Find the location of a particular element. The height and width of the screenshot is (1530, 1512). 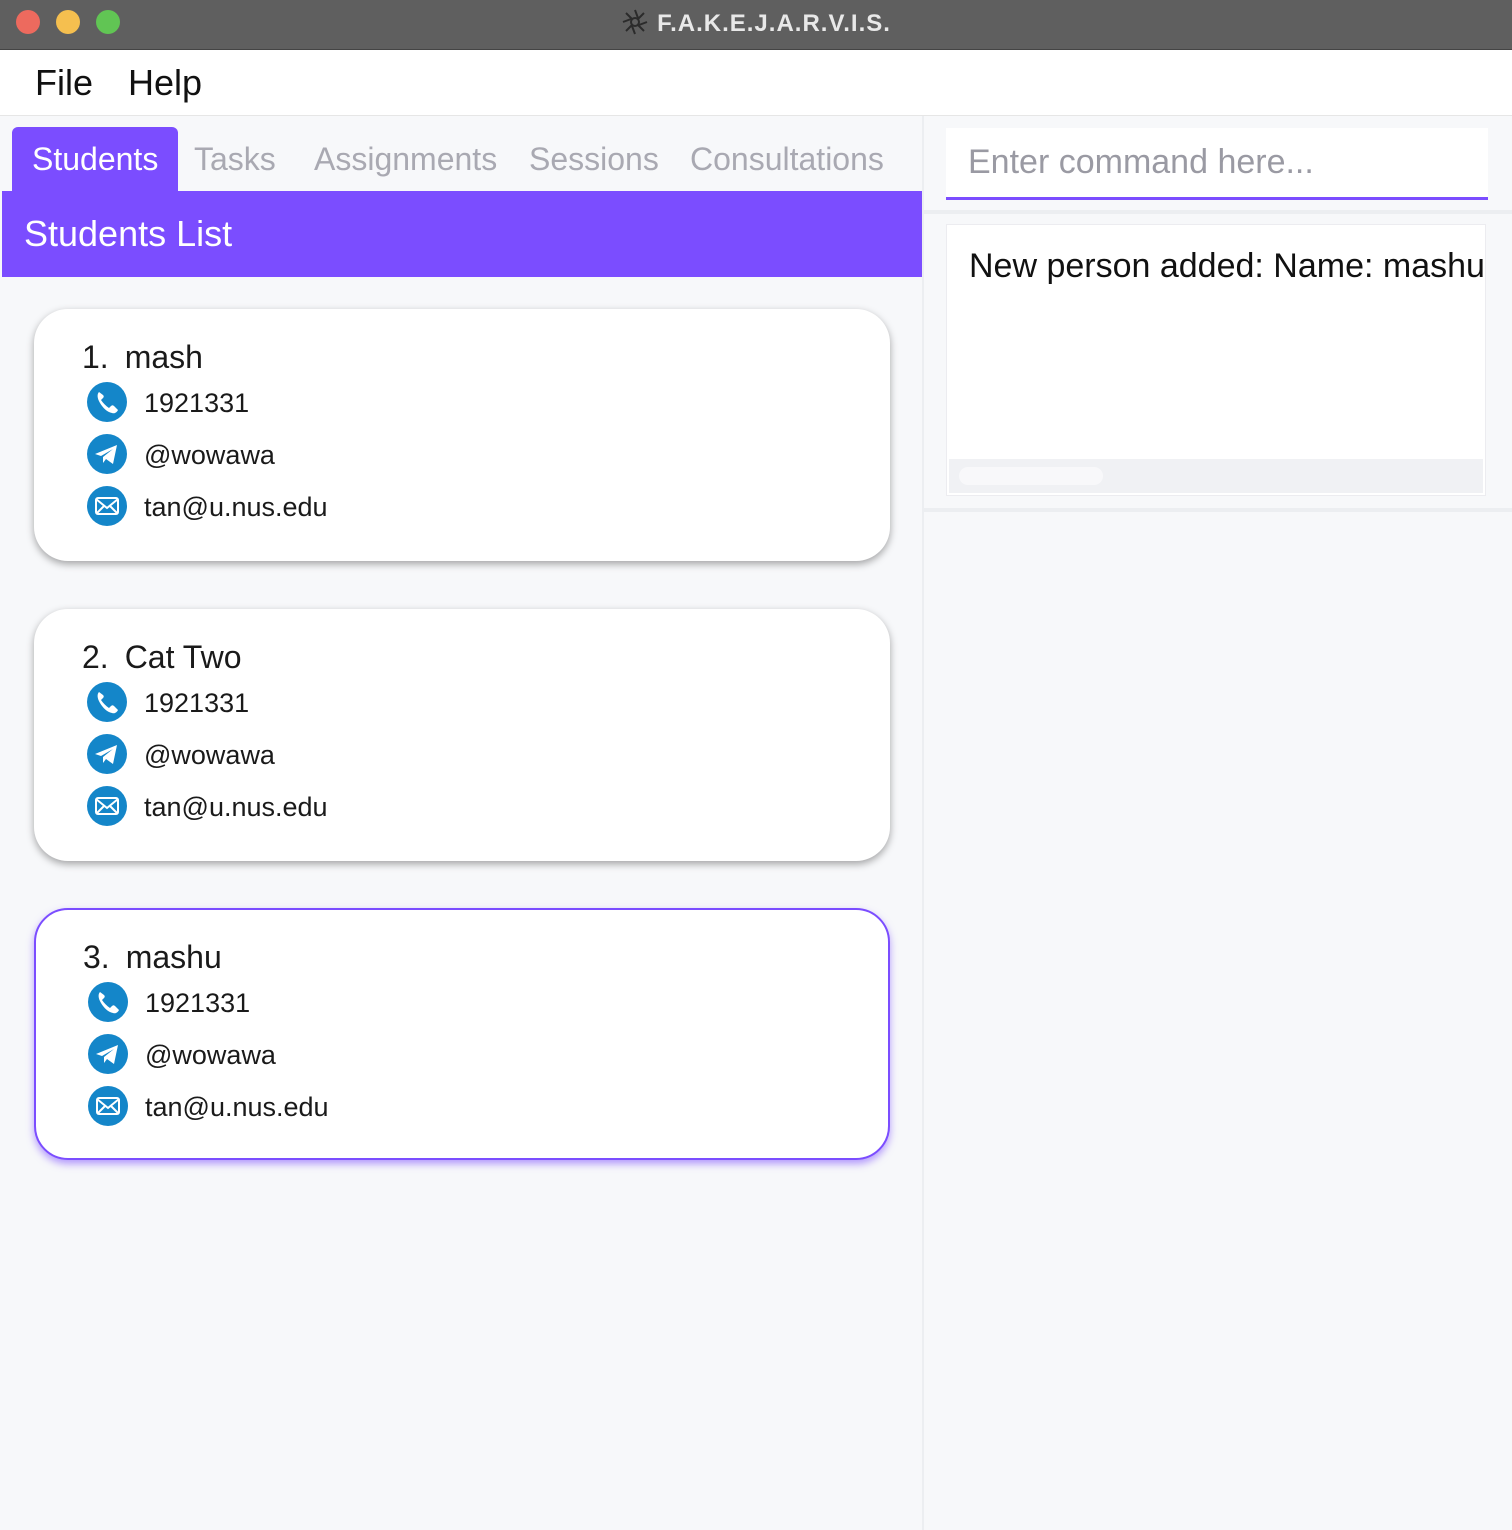

tab-students: Students is located at coordinates (95, 159).